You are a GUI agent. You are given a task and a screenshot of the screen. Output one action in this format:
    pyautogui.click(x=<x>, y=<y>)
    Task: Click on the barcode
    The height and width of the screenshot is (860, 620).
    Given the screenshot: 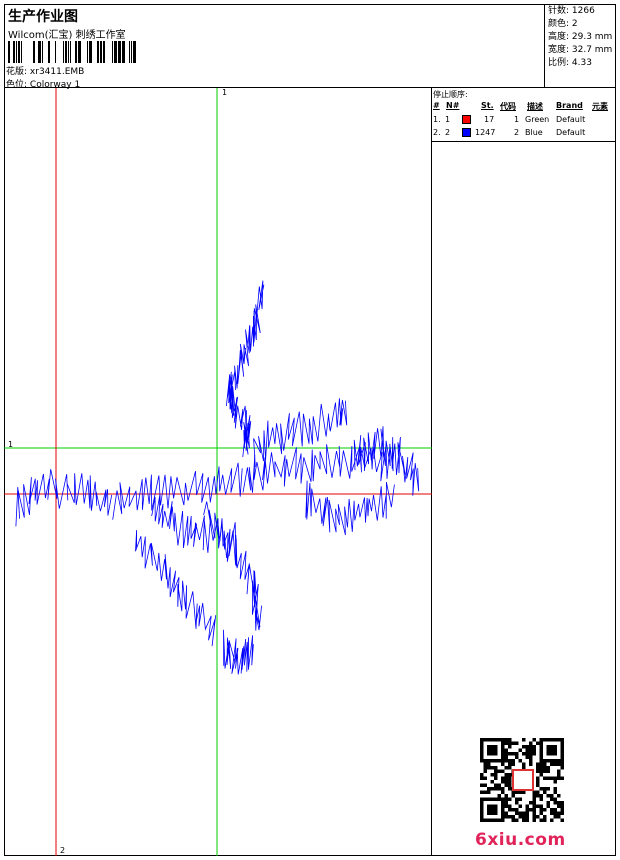 What is the action you would take?
    pyautogui.click(x=72, y=52)
    